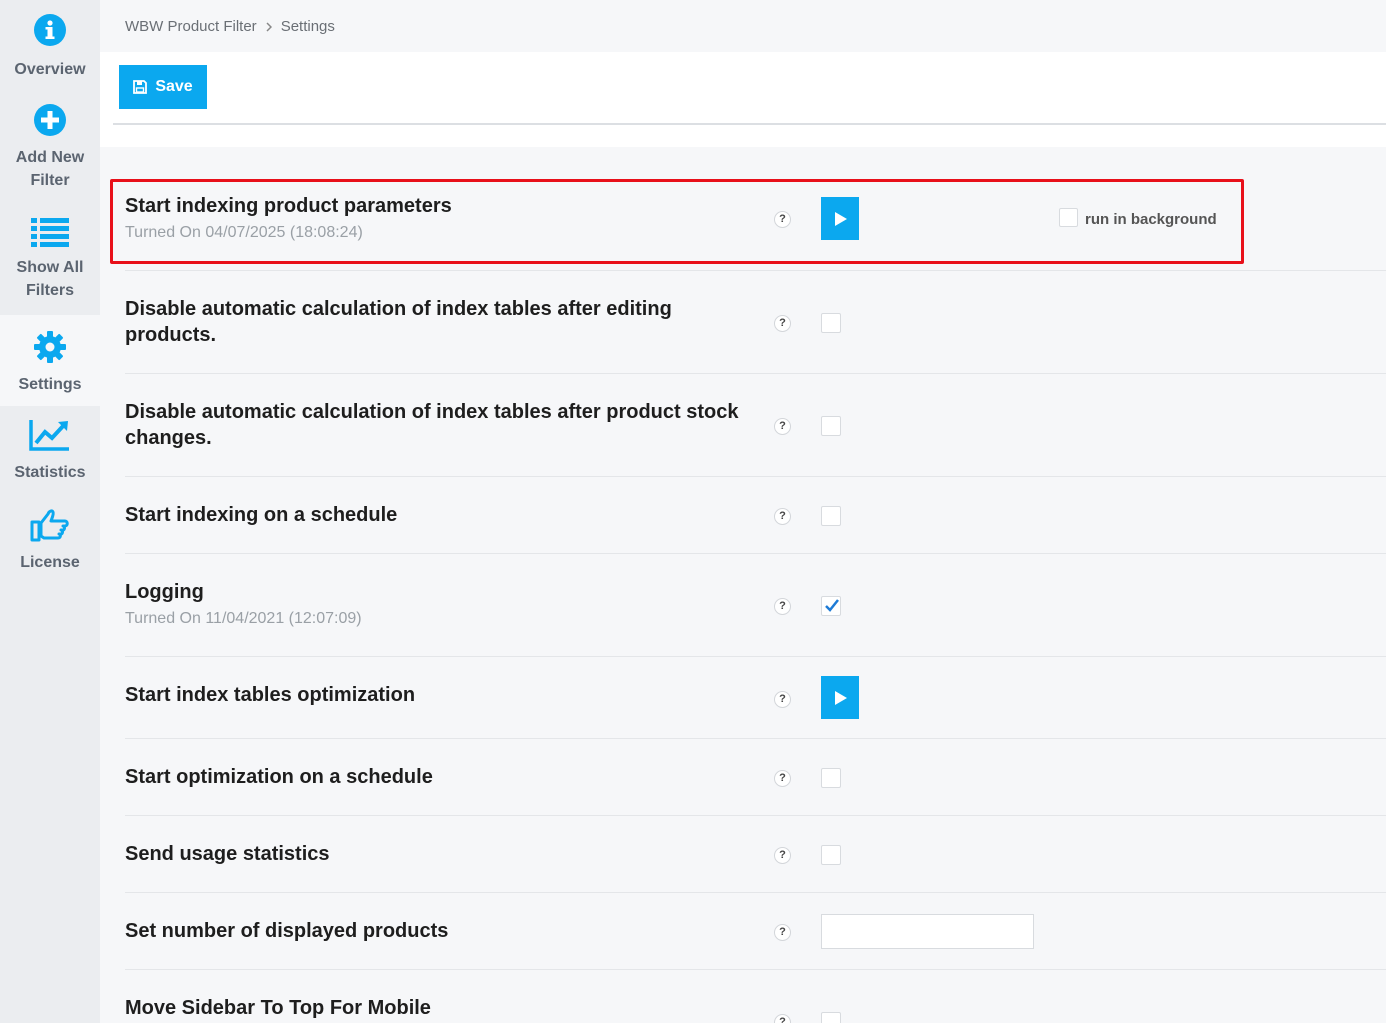 The height and width of the screenshot is (1023, 1386). What do you see at coordinates (831, 778) in the screenshot?
I see `optimization-schedule-checkbox` at bounding box center [831, 778].